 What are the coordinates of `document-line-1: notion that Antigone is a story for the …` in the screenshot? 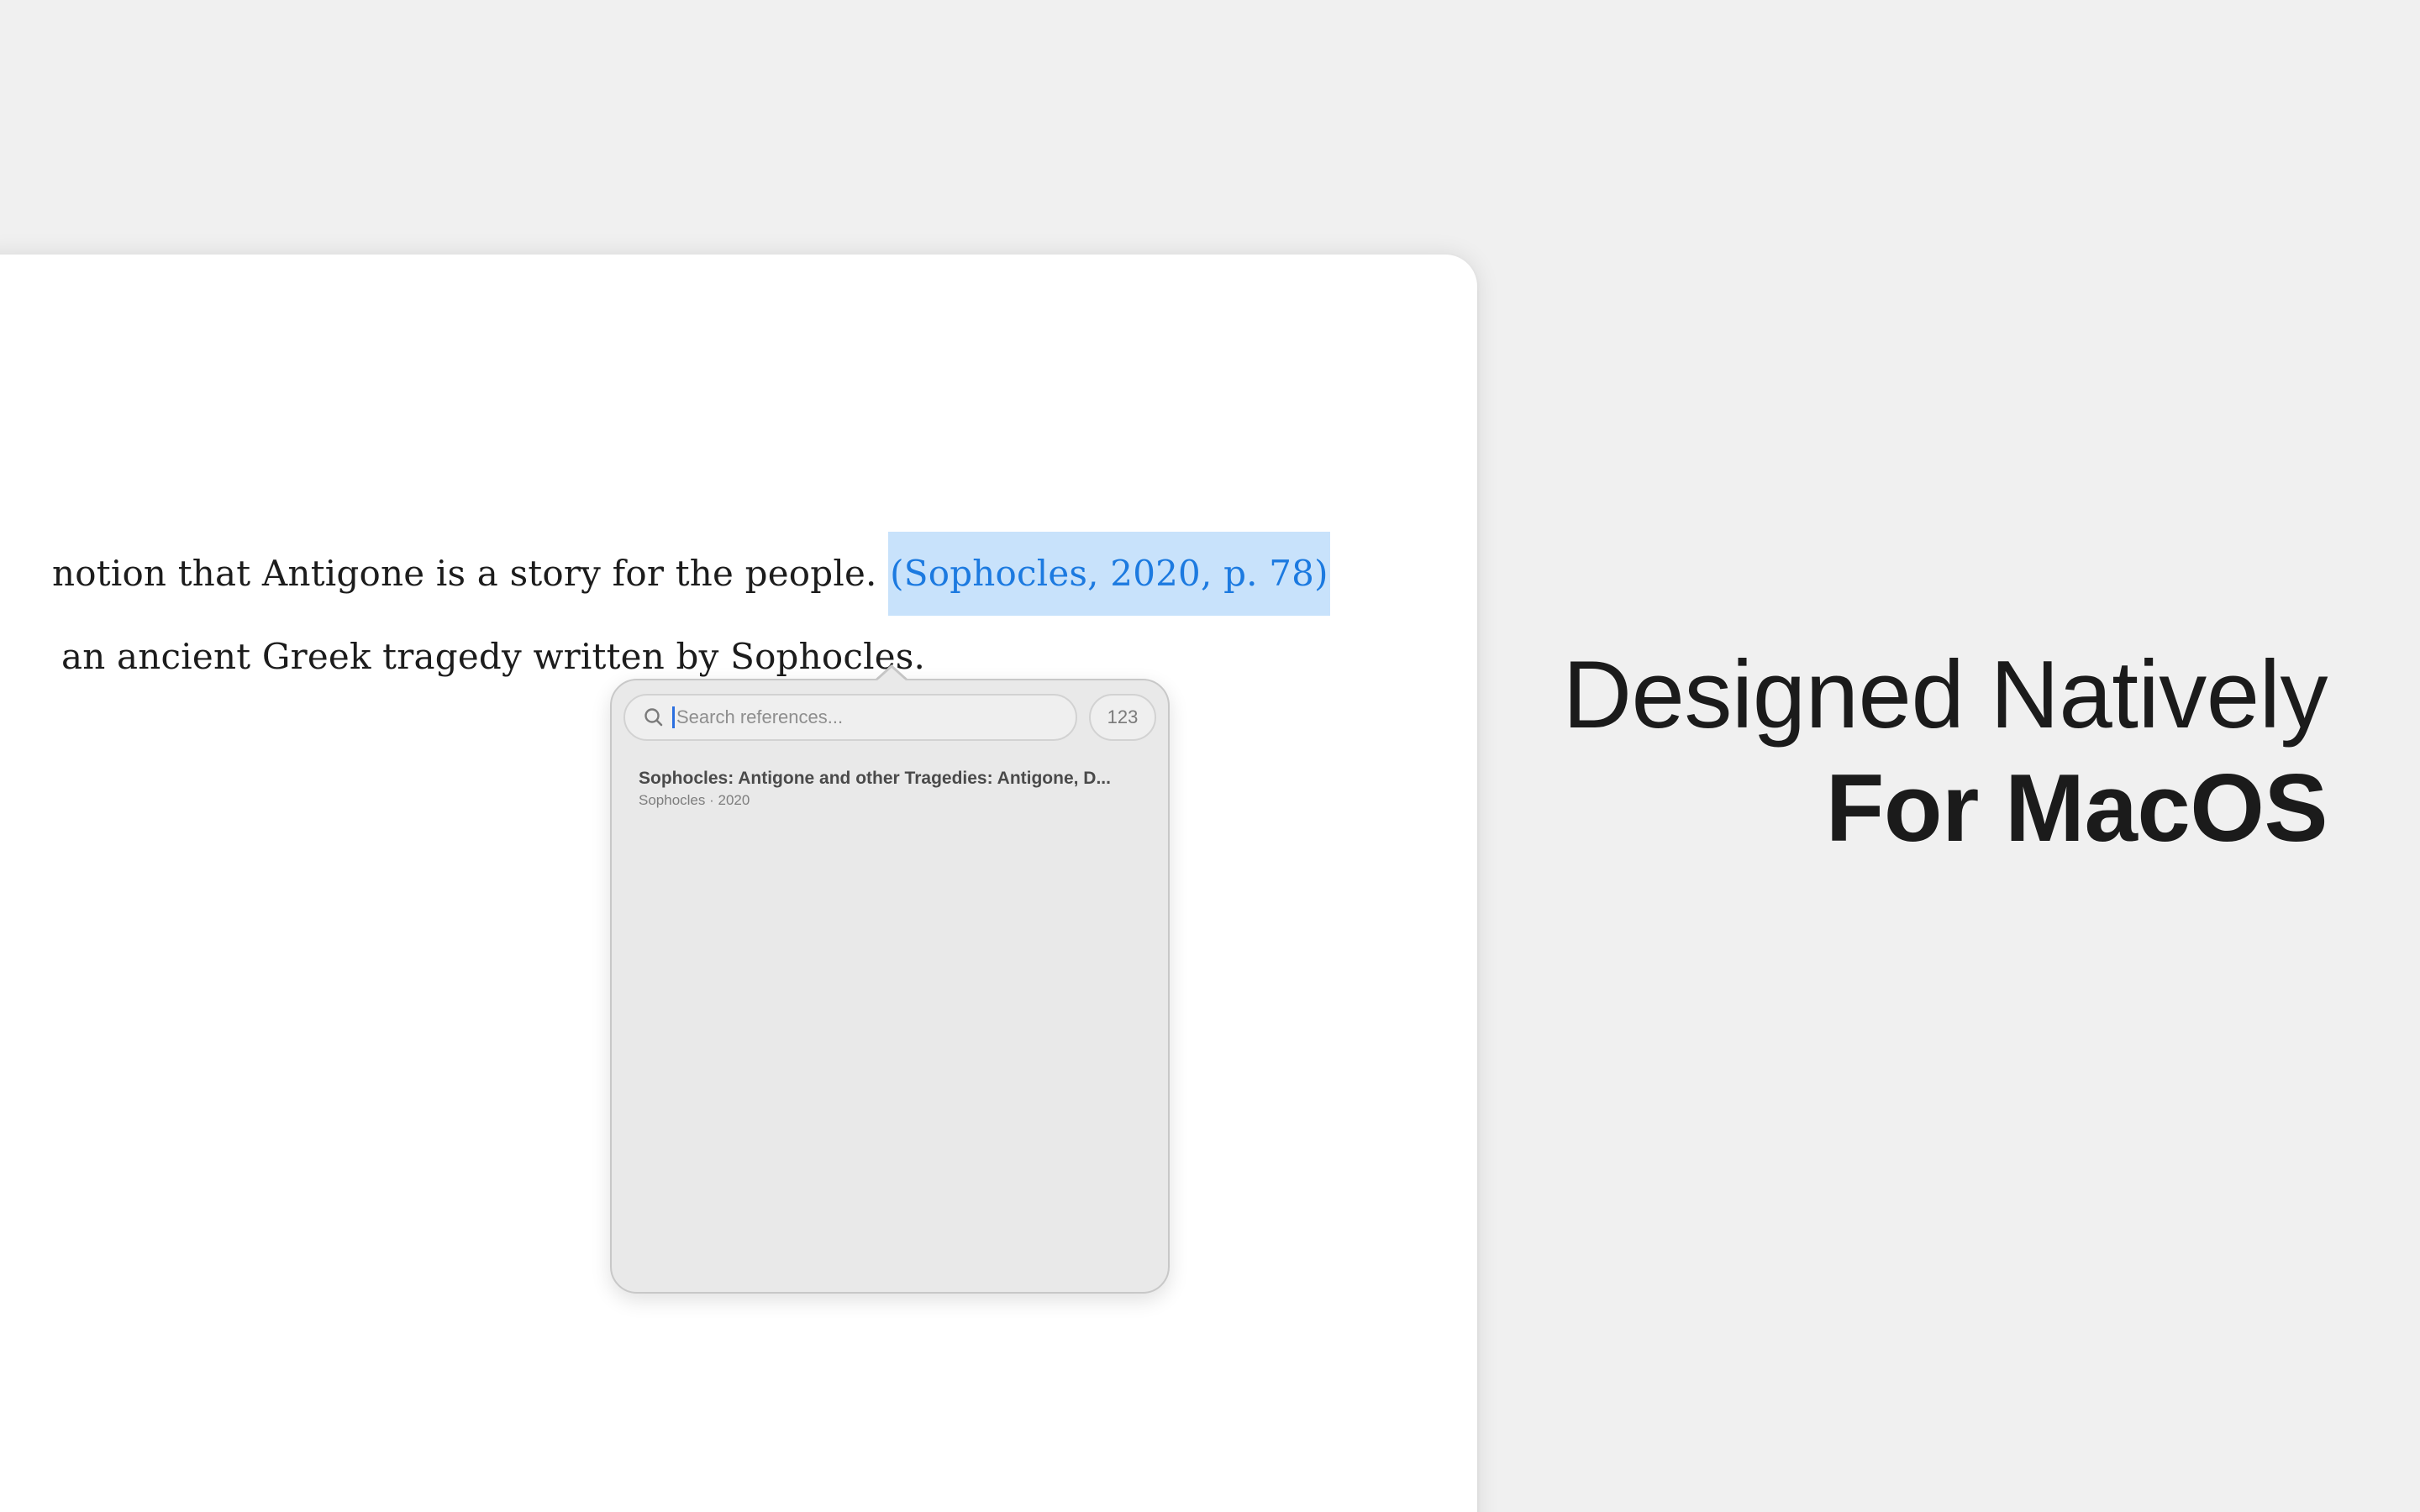 It's located at (691, 574).